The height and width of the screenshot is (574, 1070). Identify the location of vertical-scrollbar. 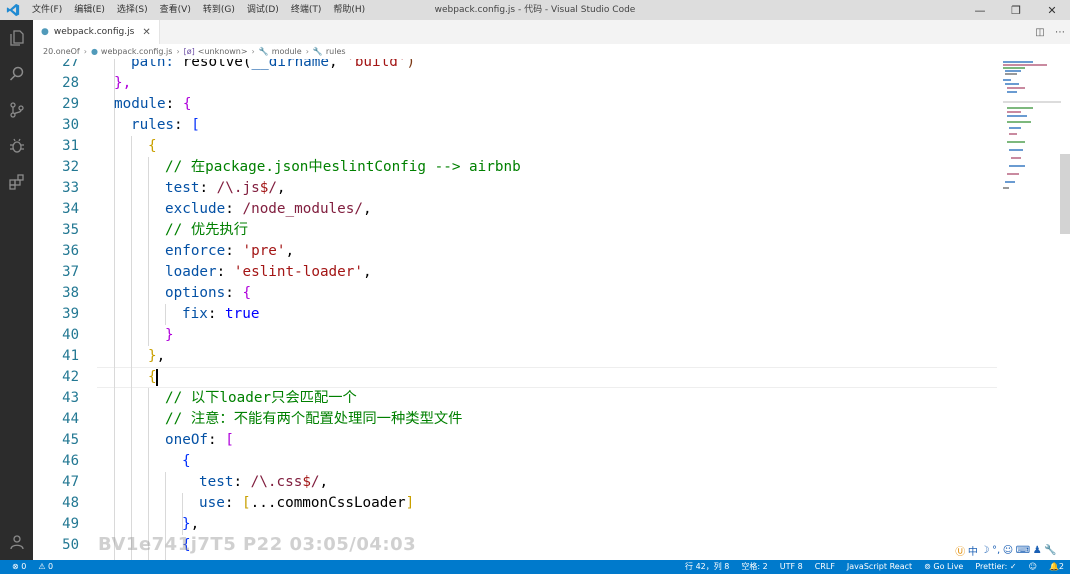
(1065, 309).